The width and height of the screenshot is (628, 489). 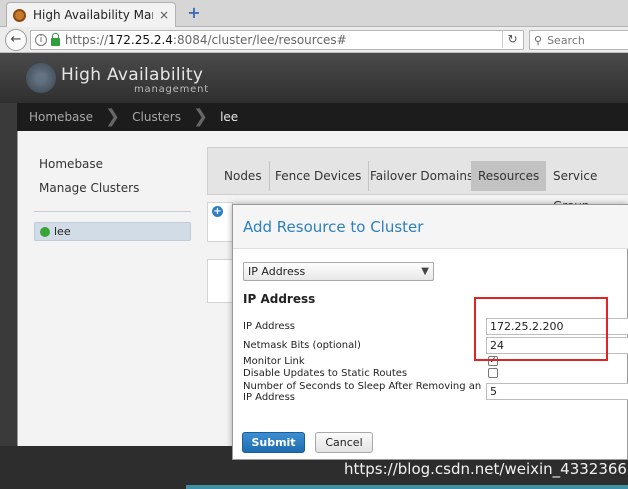 I want to click on breadcrumb-homebase: Homebase, so click(x=61, y=117).